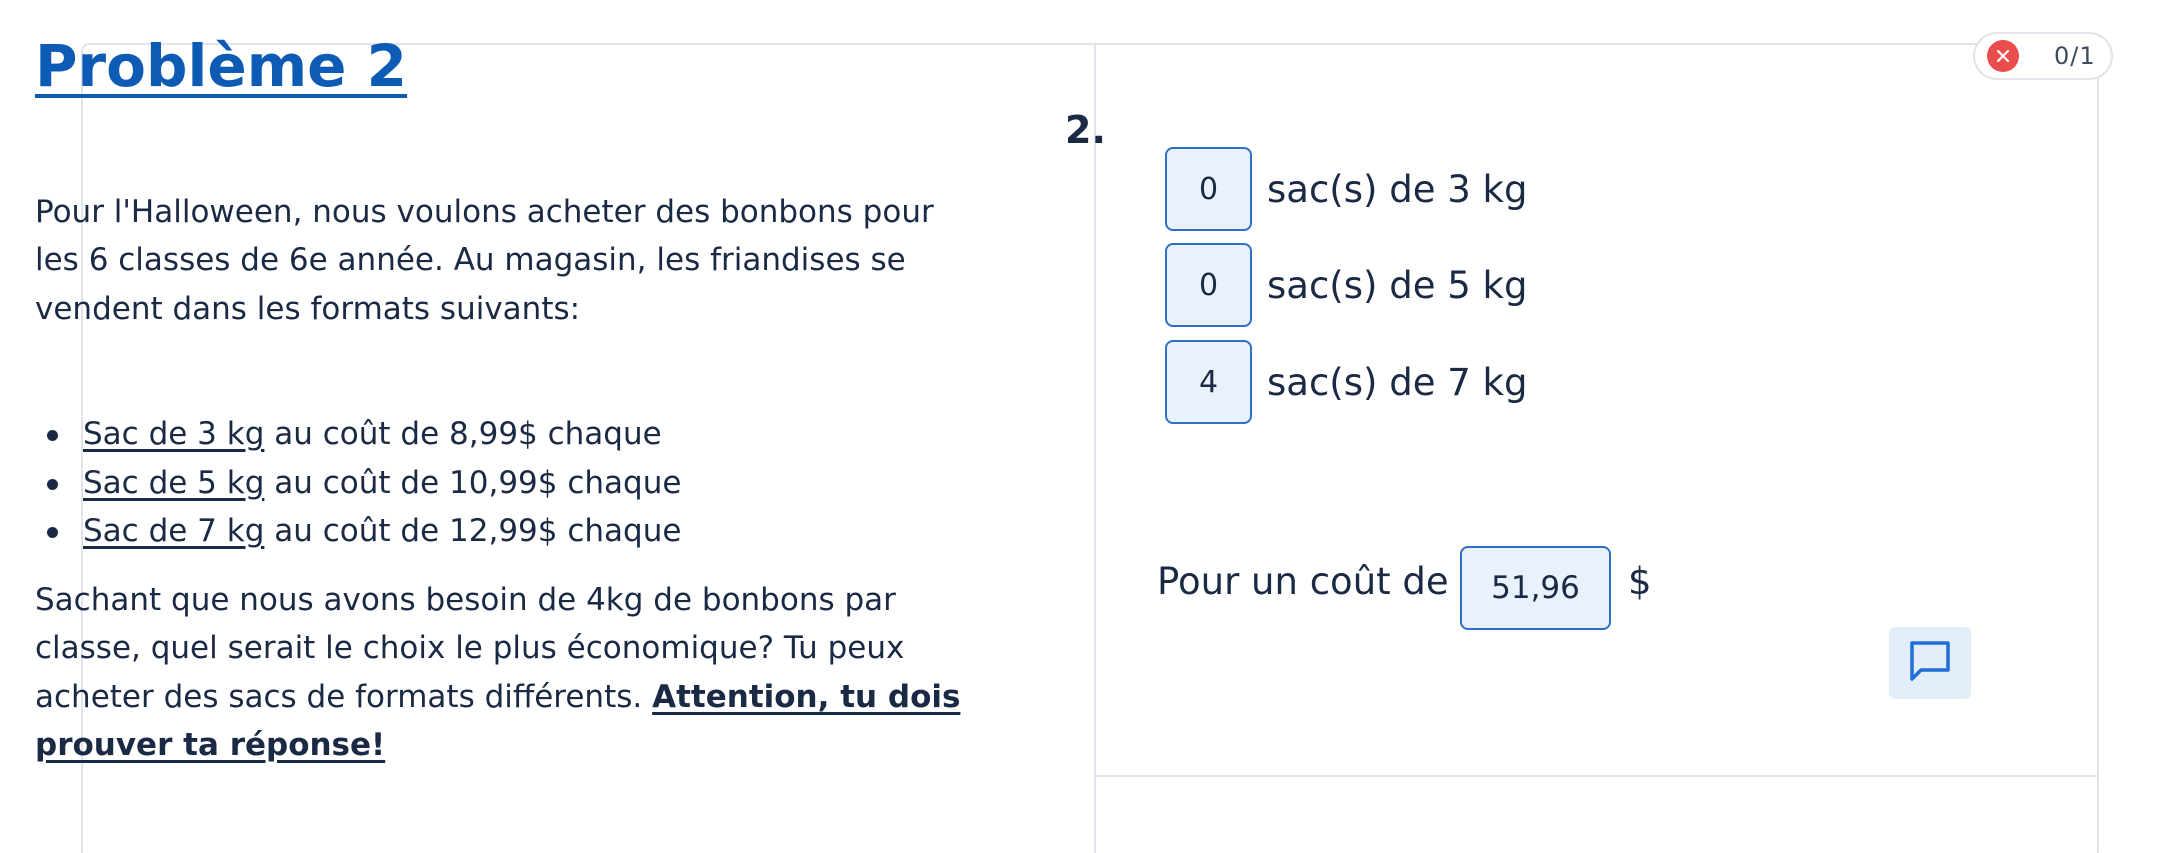 The width and height of the screenshot is (2160, 853). I want to click on list-item: Sac de 5 kg au coût de 10,99$ chaque, so click(505, 483).